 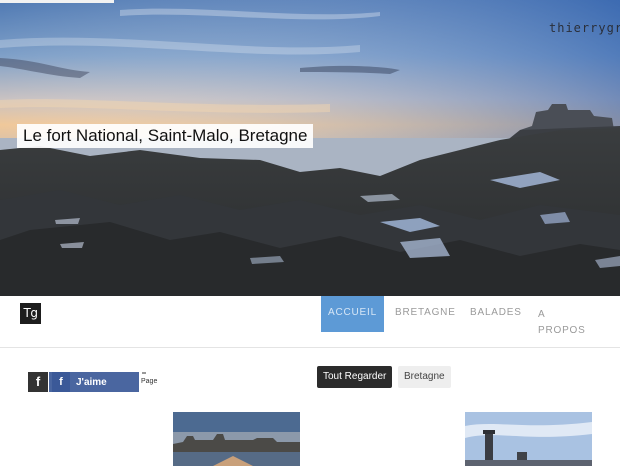 What do you see at coordinates (57, 1) in the screenshot?
I see `top-strip` at bounding box center [57, 1].